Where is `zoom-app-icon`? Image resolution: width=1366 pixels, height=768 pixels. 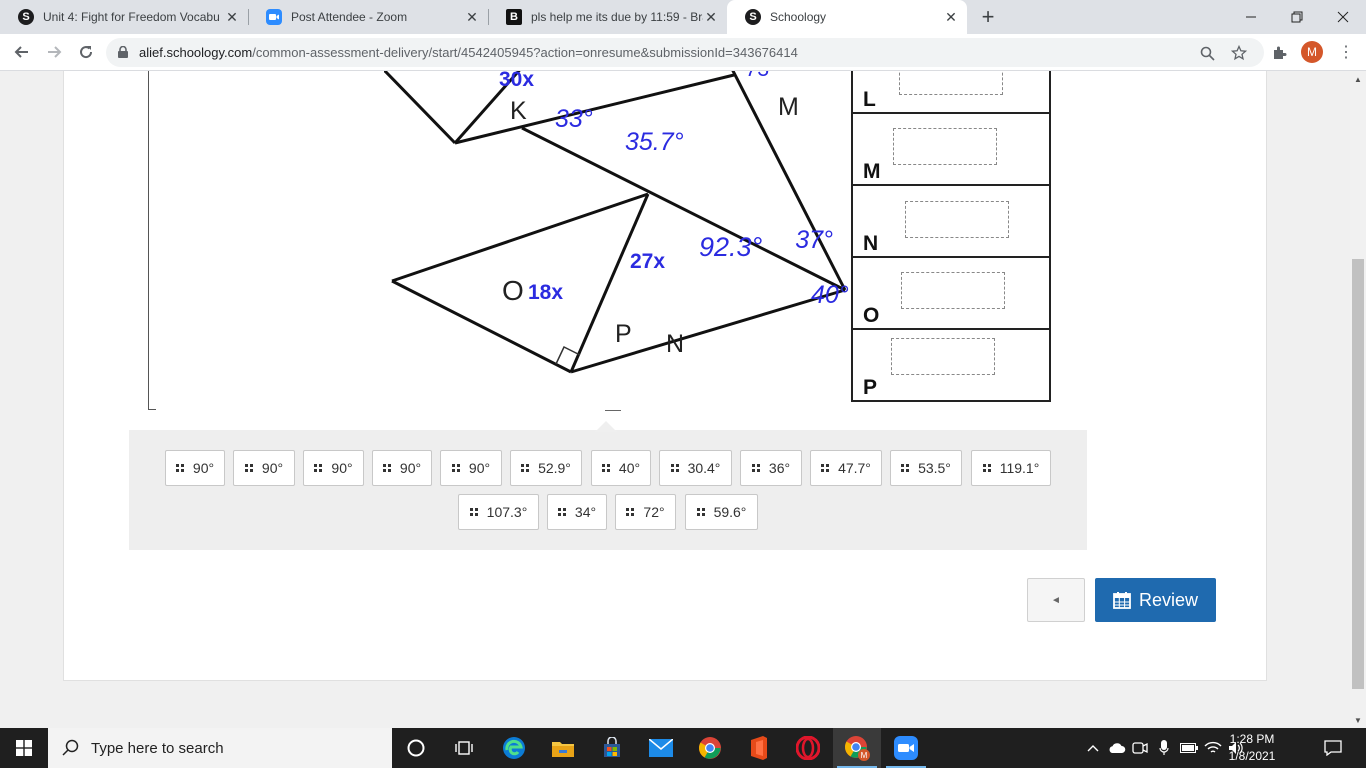
zoom-app-icon is located at coordinates (906, 748).